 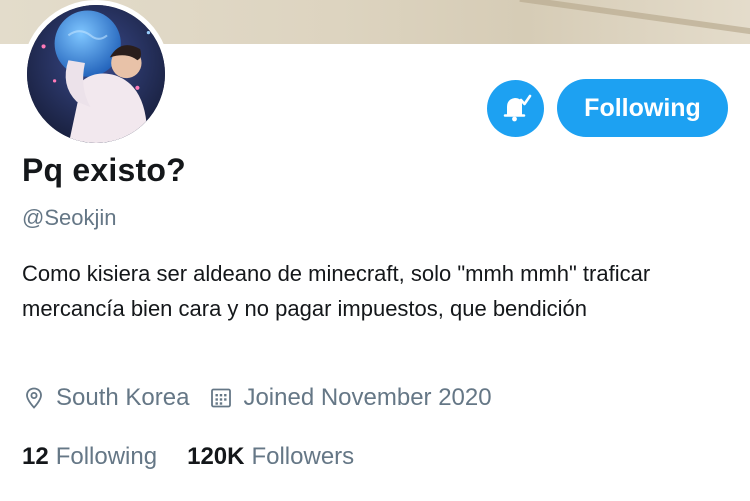 I want to click on location-text: South Korea, so click(x=123, y=397).